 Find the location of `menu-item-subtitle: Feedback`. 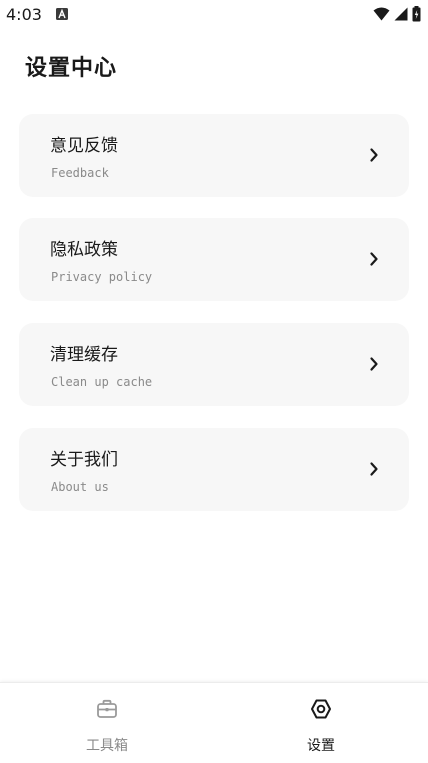

menu-item-subtitle: Feedback is located at coordinates (80, 173).